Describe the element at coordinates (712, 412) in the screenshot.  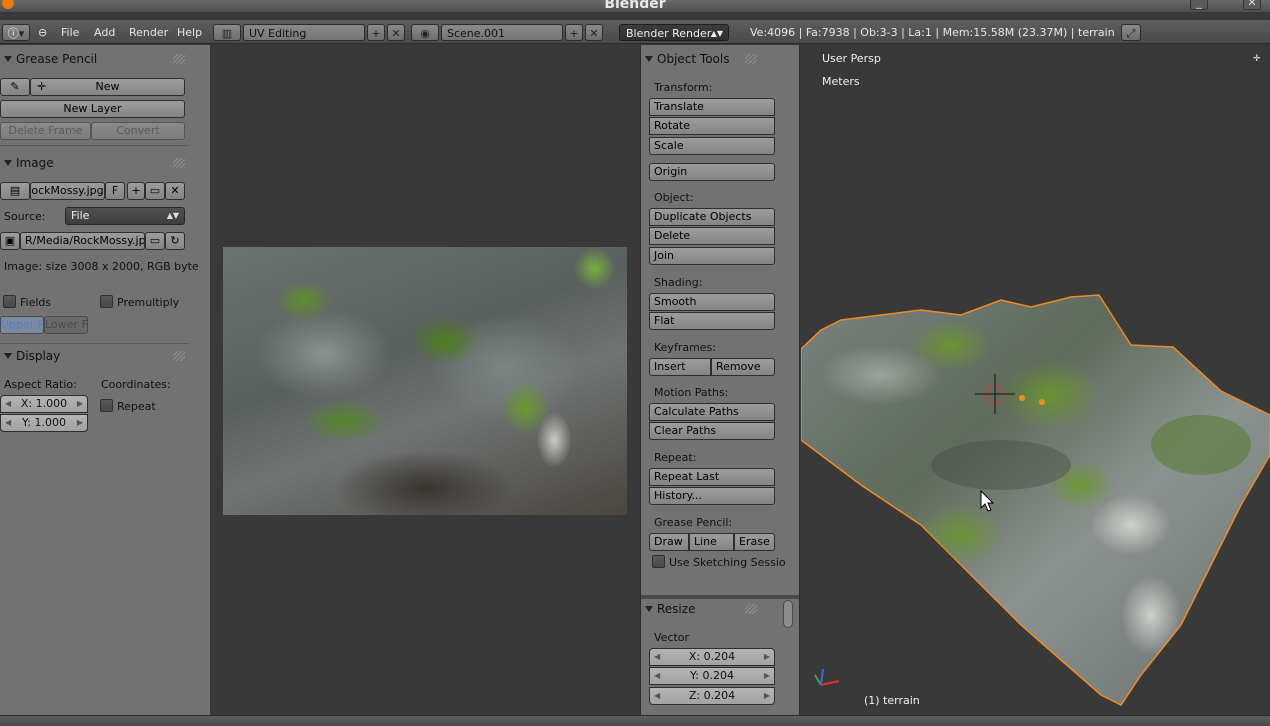
I see `calculate-paths-button: Calculate Paths` at that location.